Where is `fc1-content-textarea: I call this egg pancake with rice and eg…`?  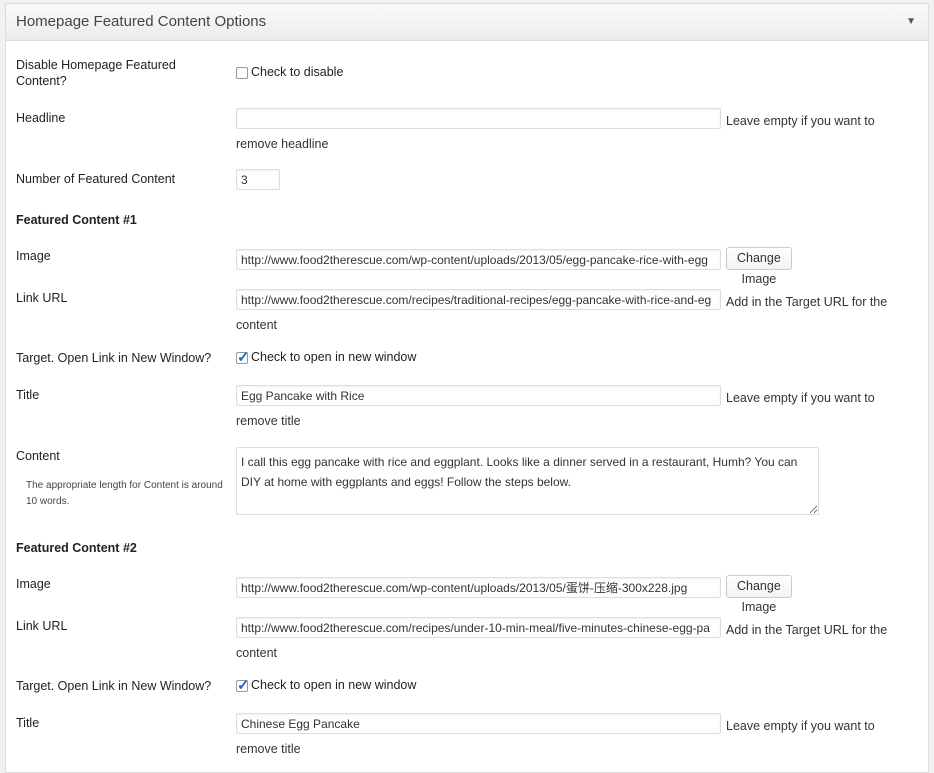
fc1-content-textarea: I call this egg pancake with rice and eg… is located at coordinates (527, 481).